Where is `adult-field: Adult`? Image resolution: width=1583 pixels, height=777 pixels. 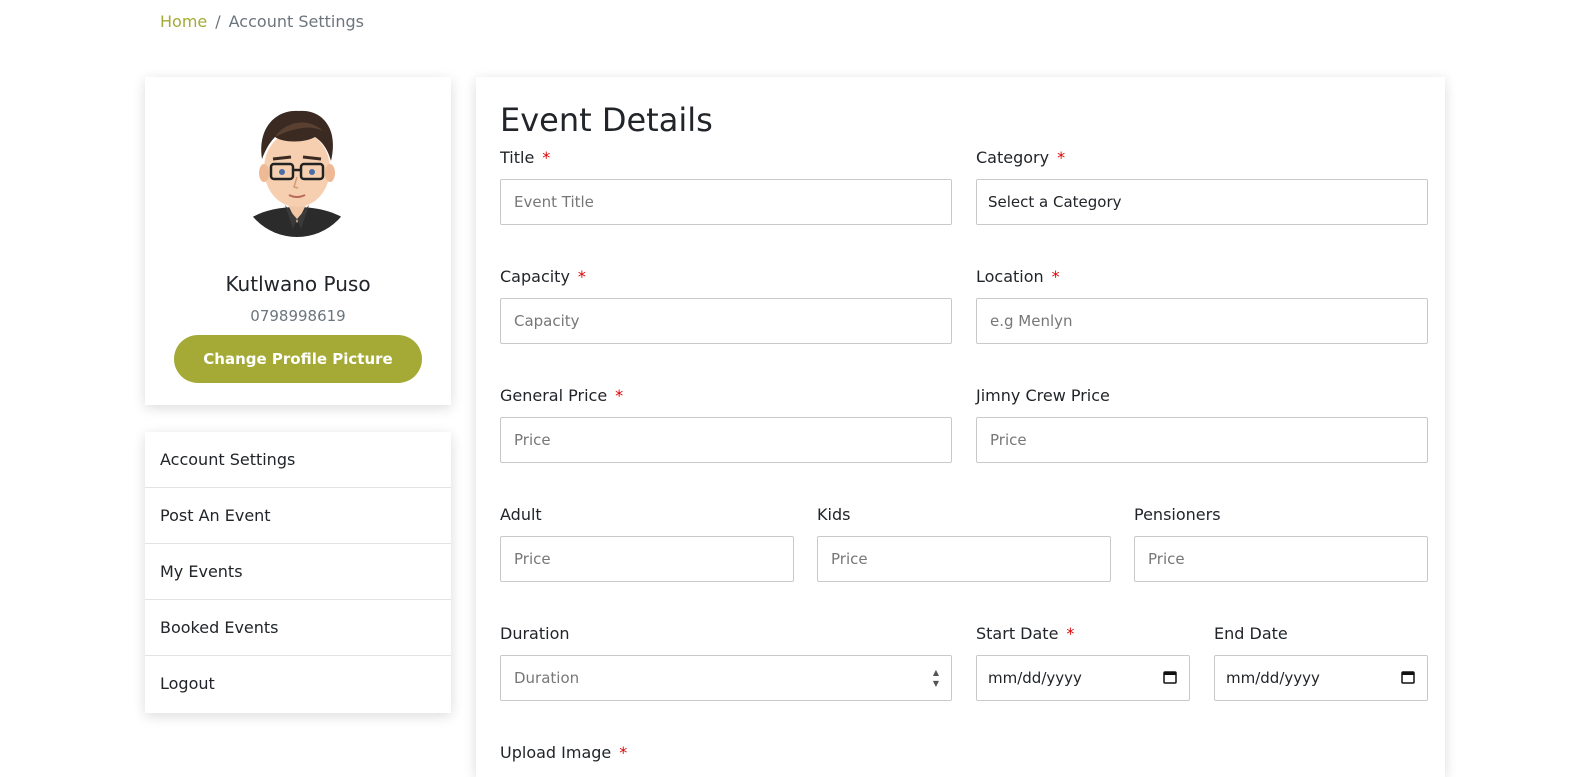
adult-field: Adult is located at coordinates (647, 542).